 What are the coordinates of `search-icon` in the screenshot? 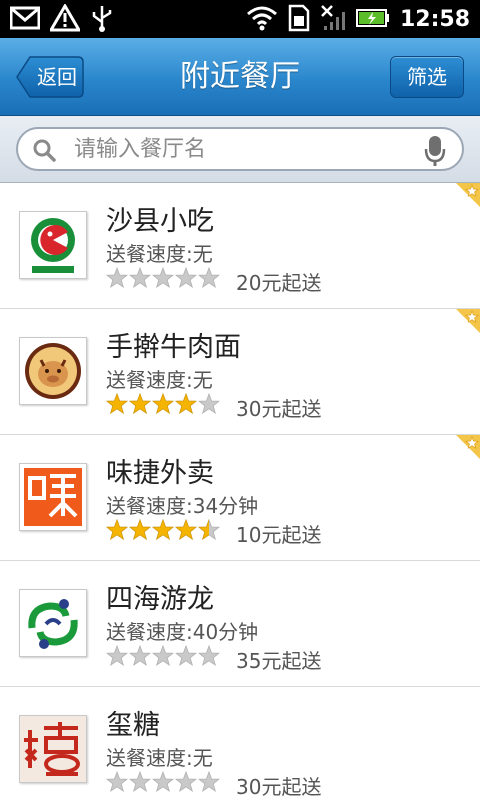 It's located at (44, 152).